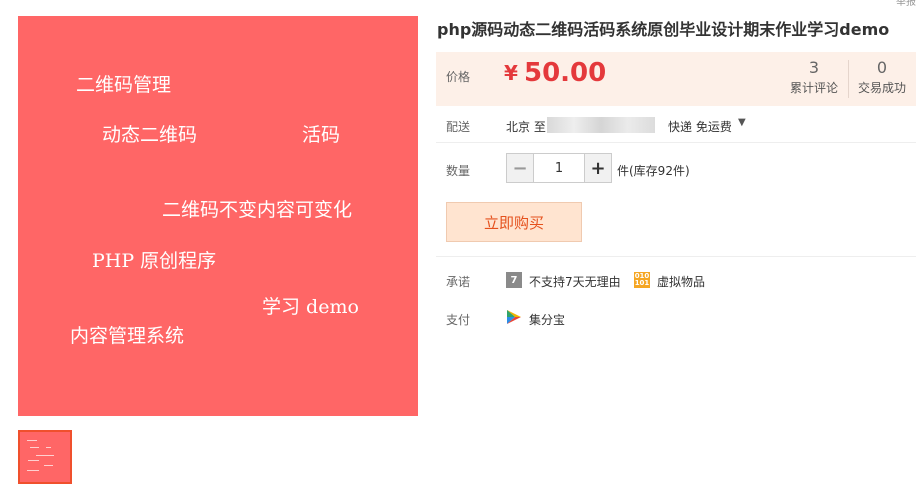  I want to click on sales-count: 0, so click(882, 67).